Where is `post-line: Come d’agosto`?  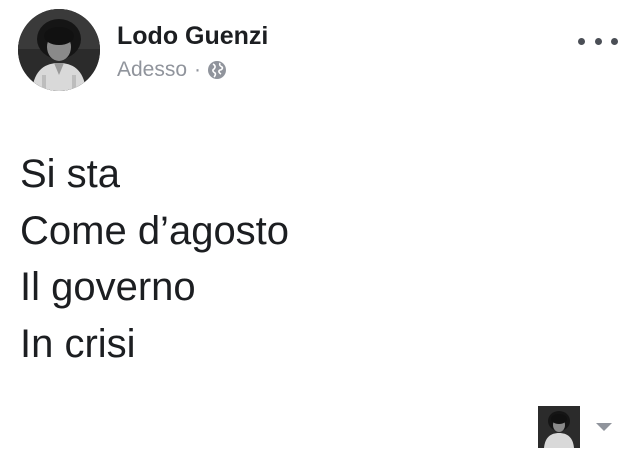 post-line: Come d’agosto is located at coordinates (155, 230).